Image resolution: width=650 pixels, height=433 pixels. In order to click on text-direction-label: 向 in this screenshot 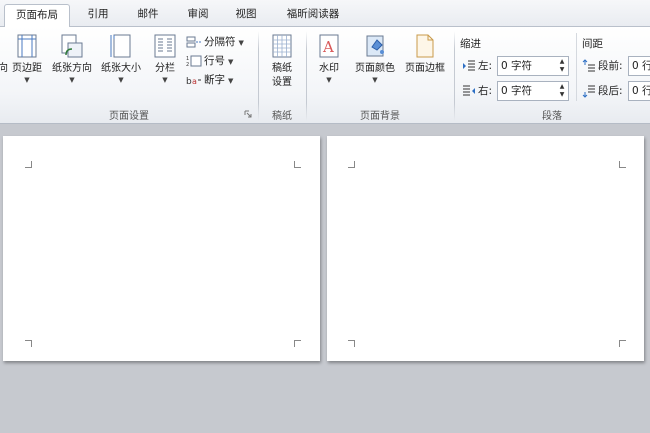, I will do `click(4, 68)`.